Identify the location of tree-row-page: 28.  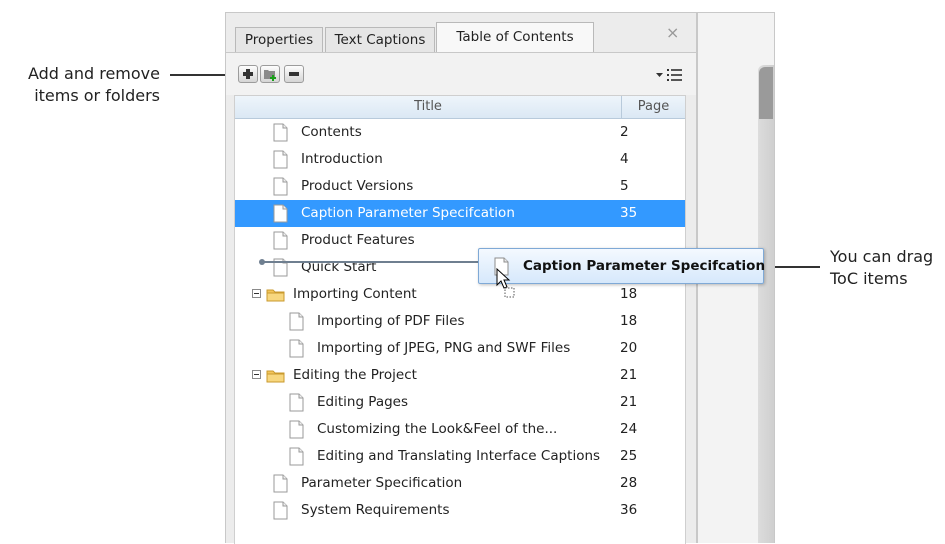
(629, 483).